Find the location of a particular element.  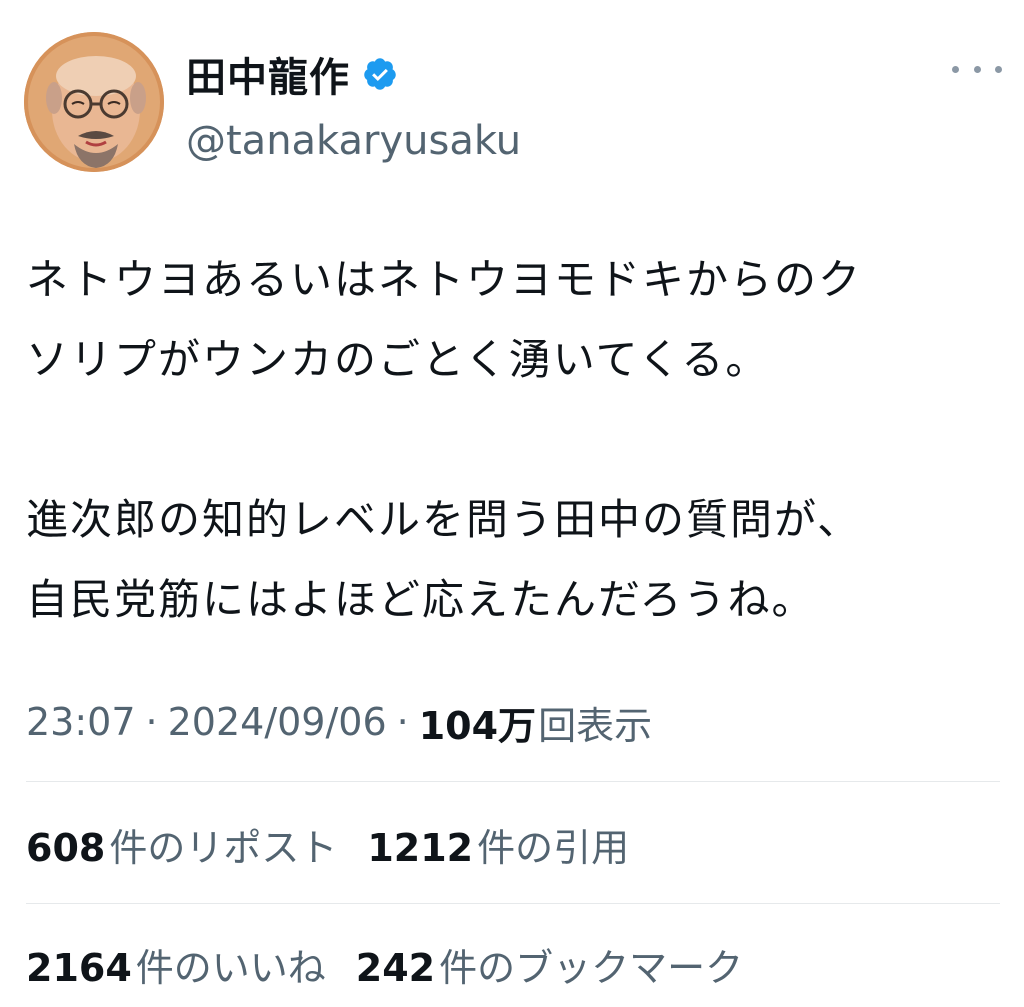

reposts-stat: 608 件のリポスト is located at coordinates (181, 844).